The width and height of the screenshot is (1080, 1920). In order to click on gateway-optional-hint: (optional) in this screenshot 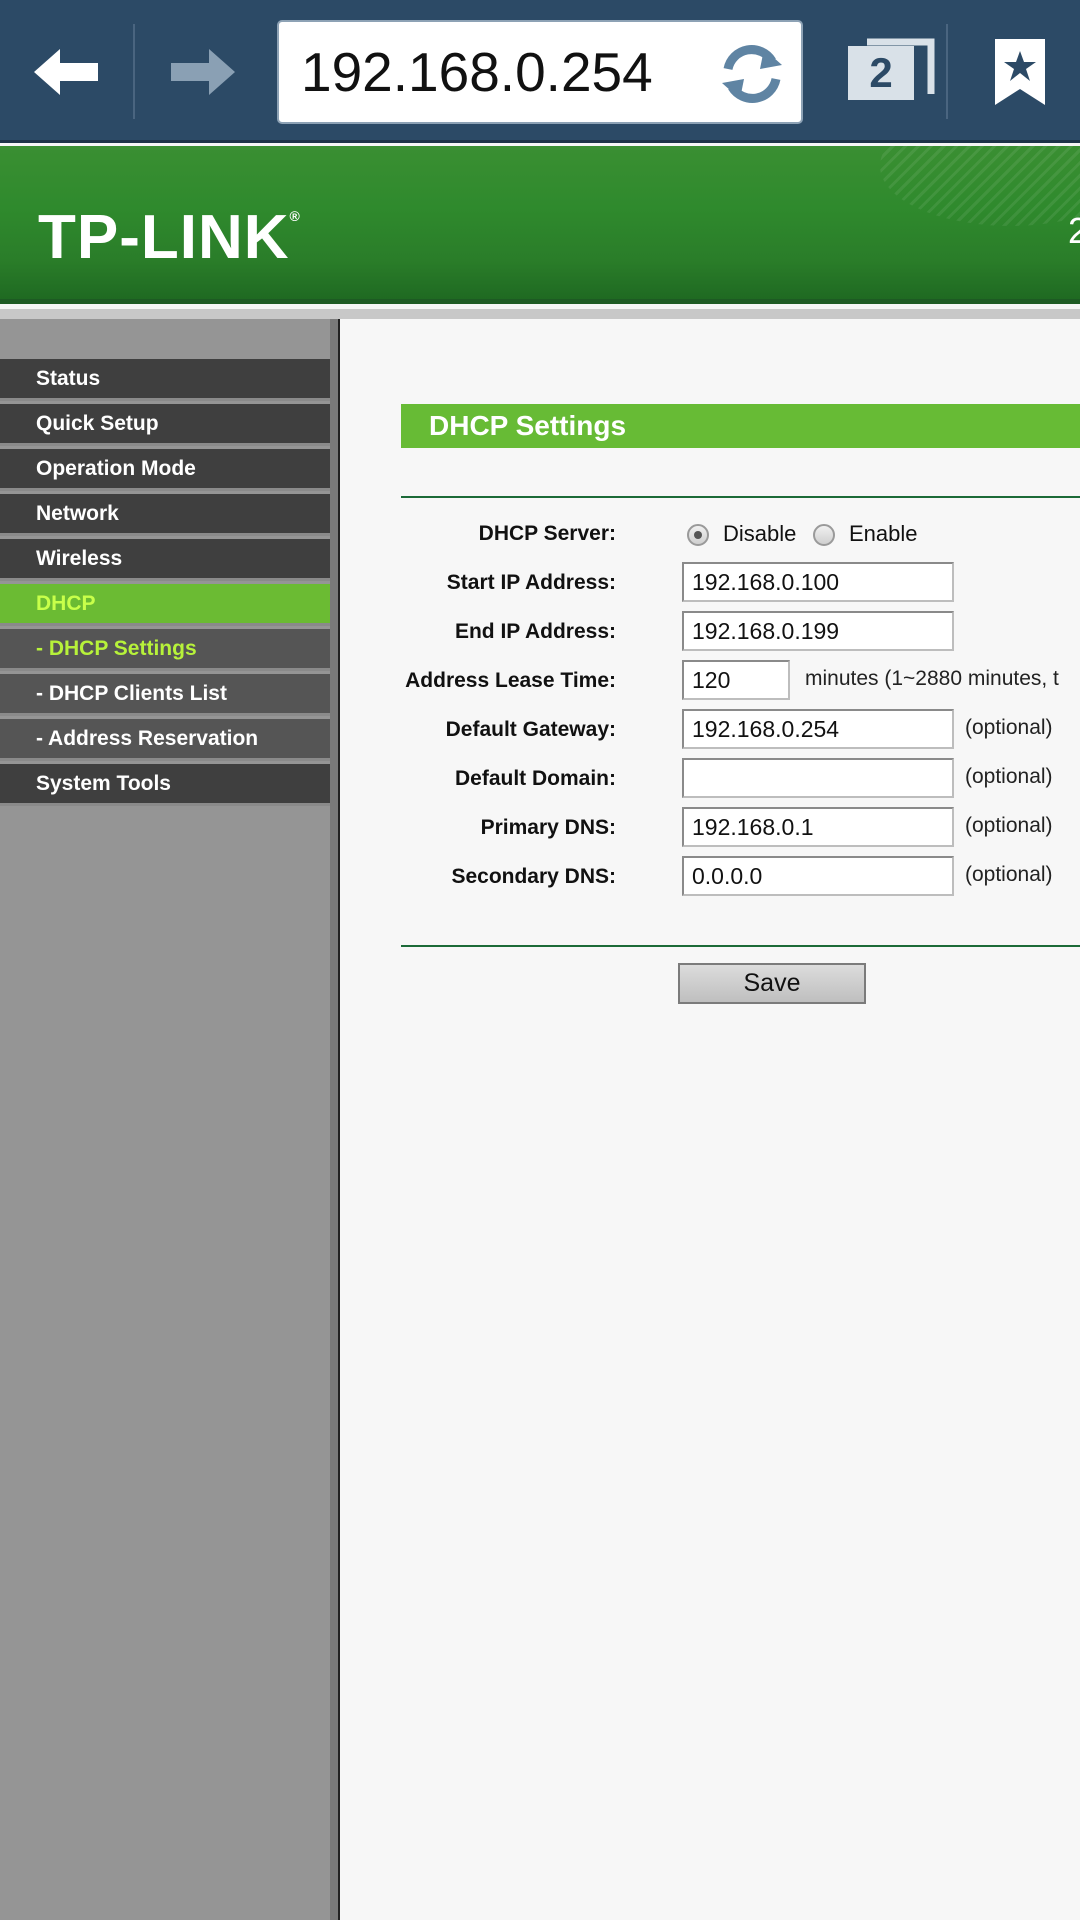, I will do `click(1009, 727)`.